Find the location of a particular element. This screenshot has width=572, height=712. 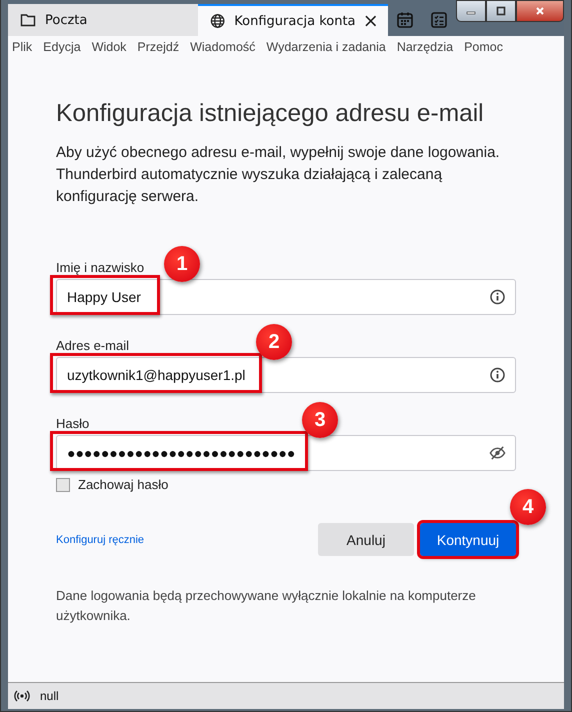

field-label: Adres e-mail is located at coordinates (92, 345).